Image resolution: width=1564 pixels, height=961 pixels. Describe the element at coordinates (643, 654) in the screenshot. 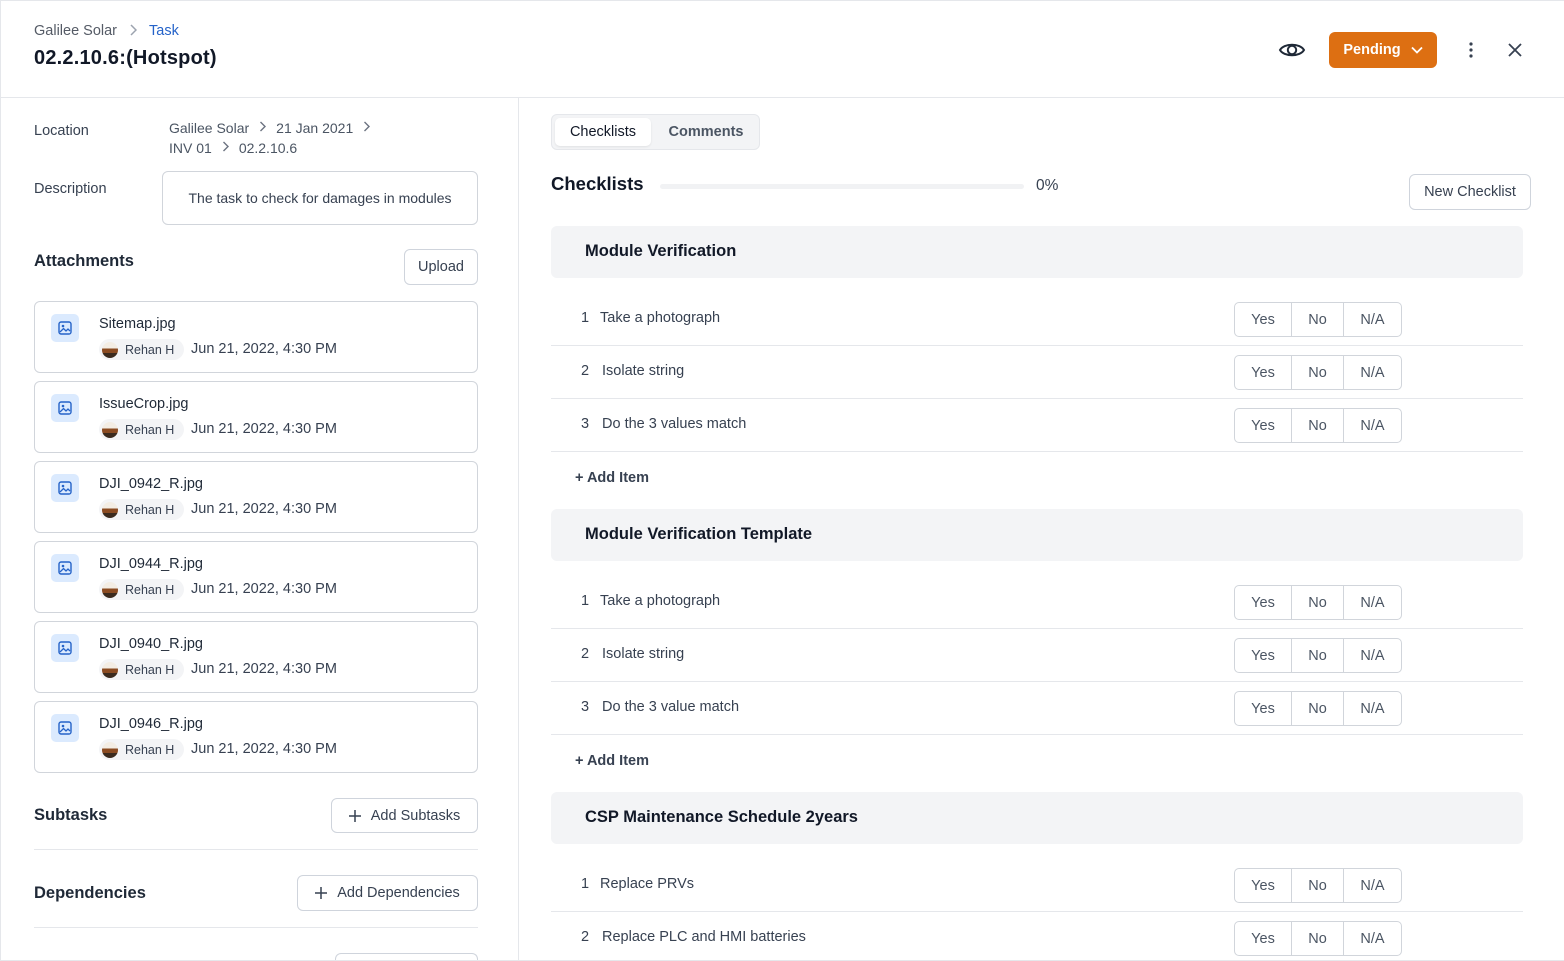

I see `item-text: Isolate string` at that location.